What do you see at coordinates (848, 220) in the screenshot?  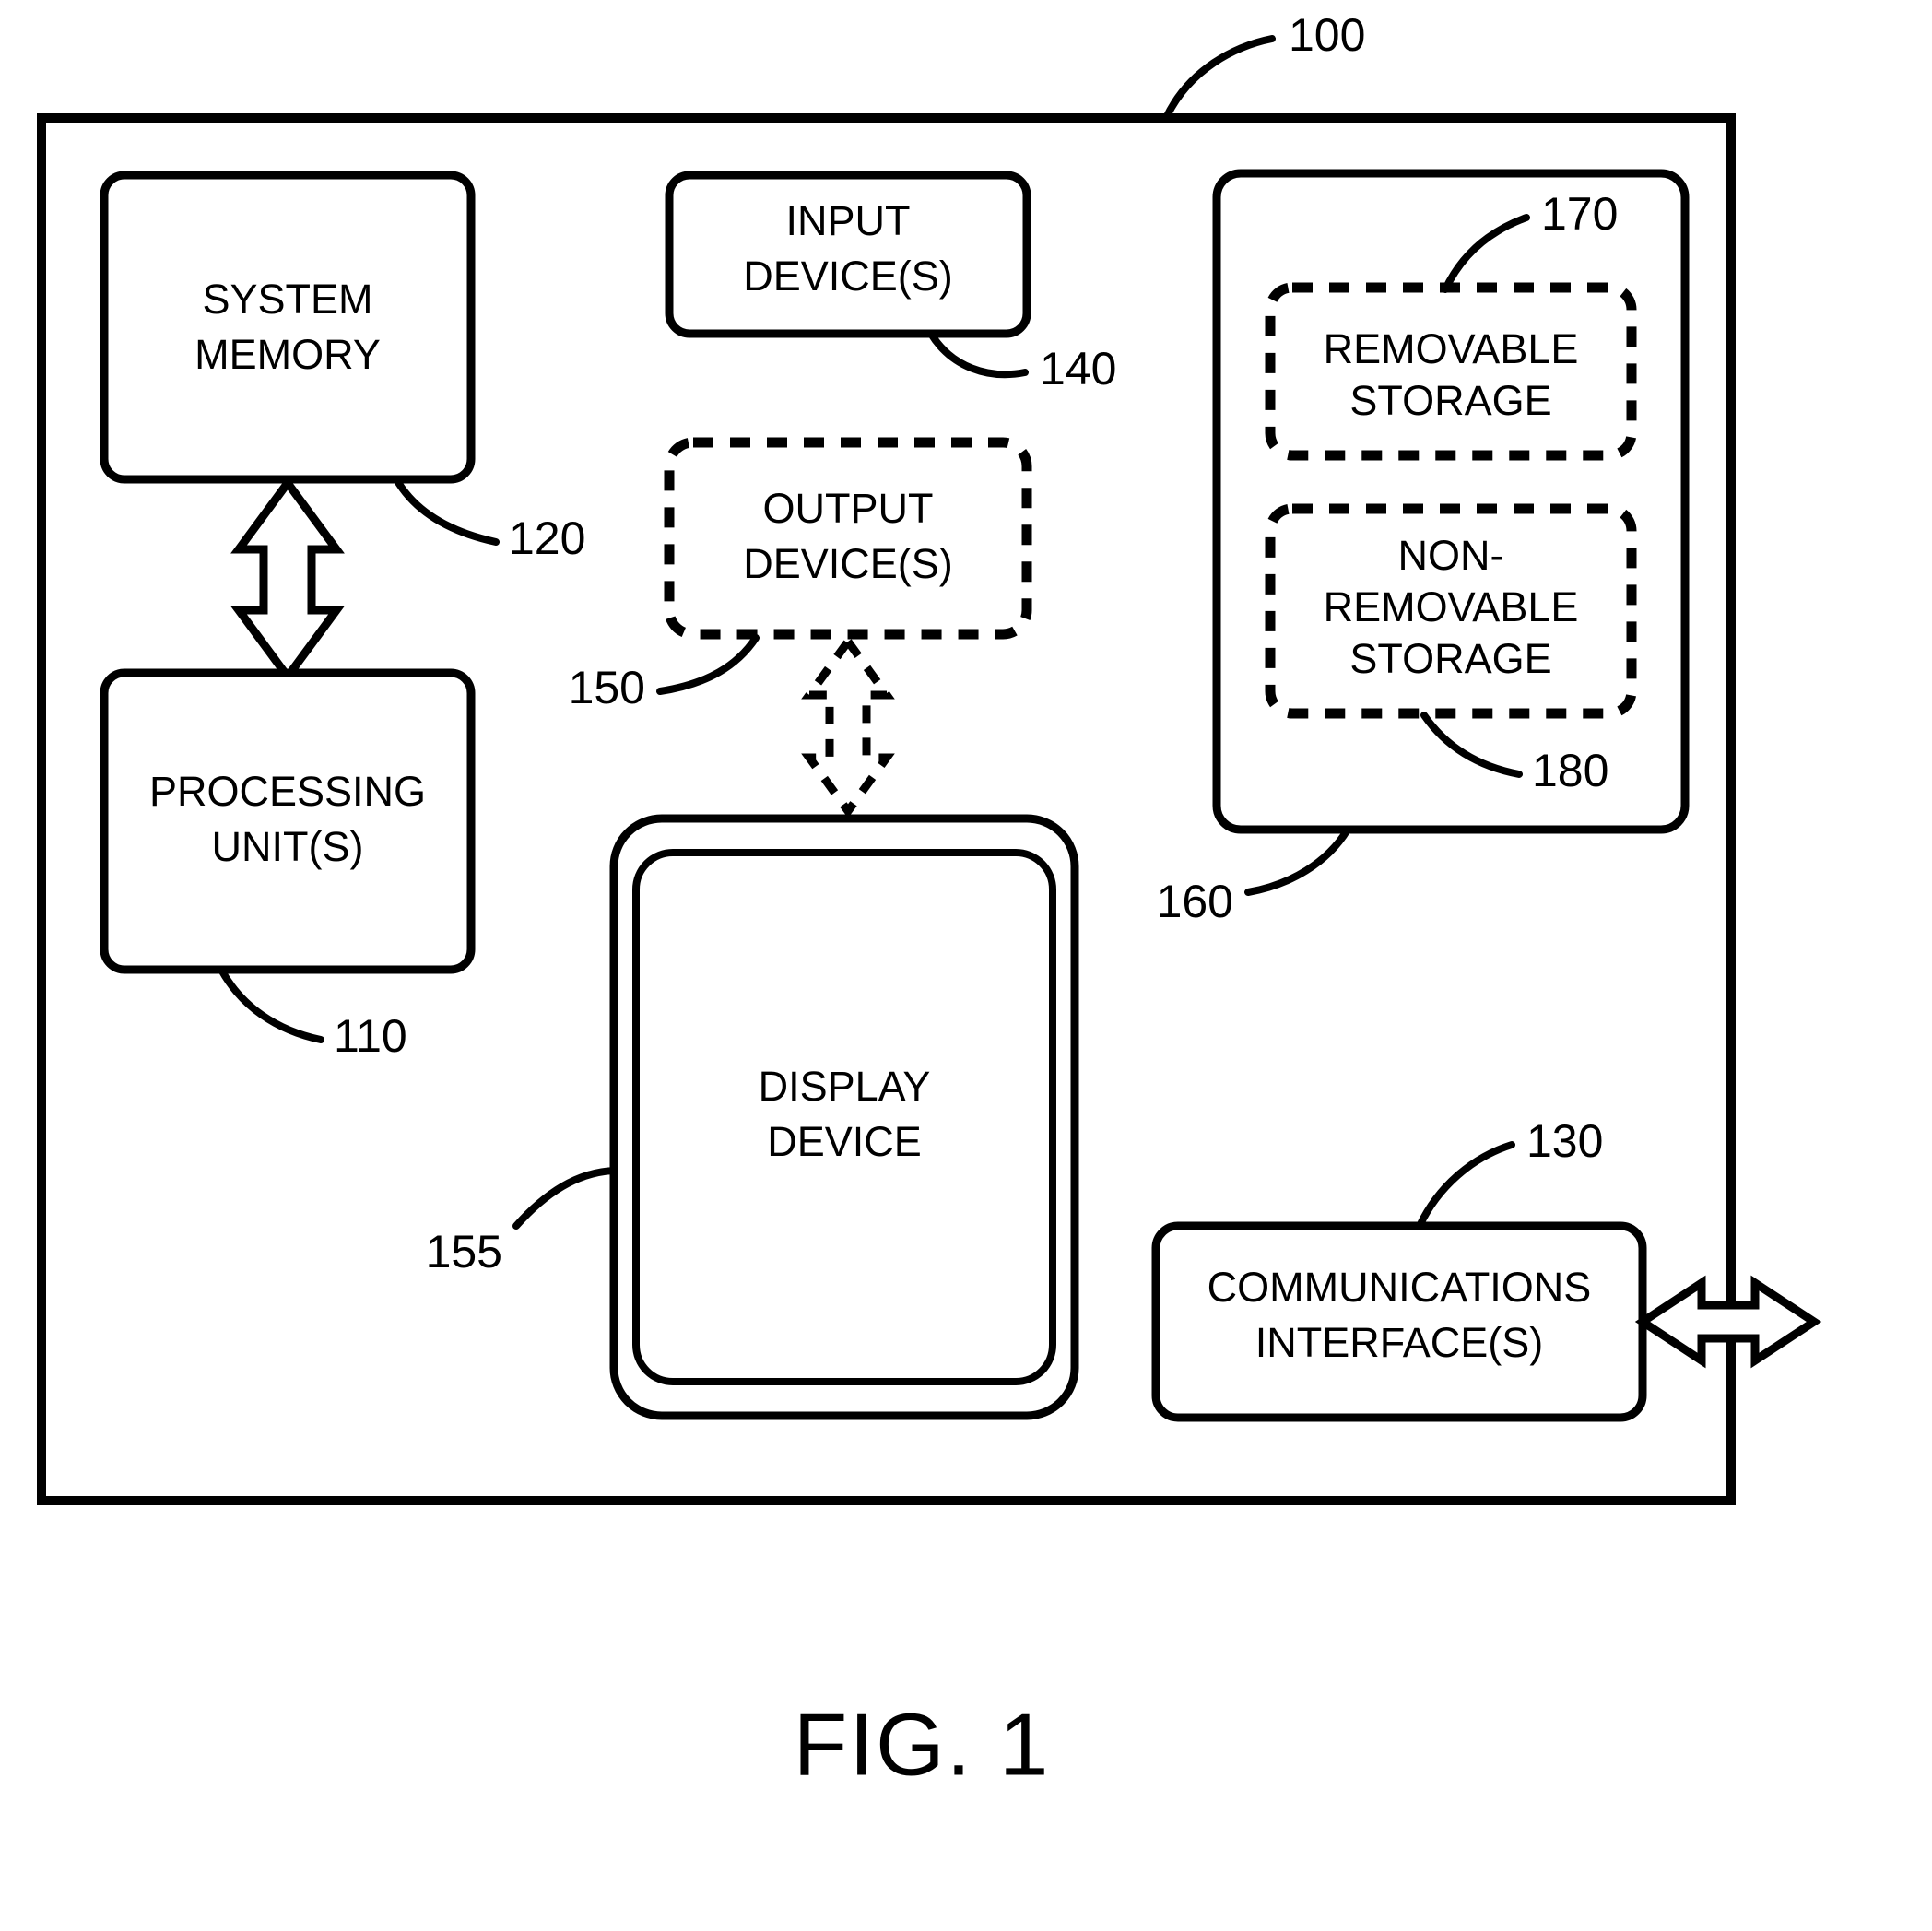 I see `input-devices-label-line1: INPUT` at bounding box center [848, 220].